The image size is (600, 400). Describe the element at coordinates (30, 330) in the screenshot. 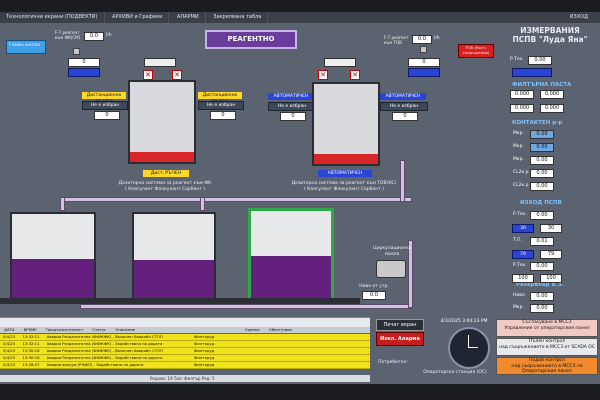

I see `alarm-col-time: ВРЕМЕ` at that location.